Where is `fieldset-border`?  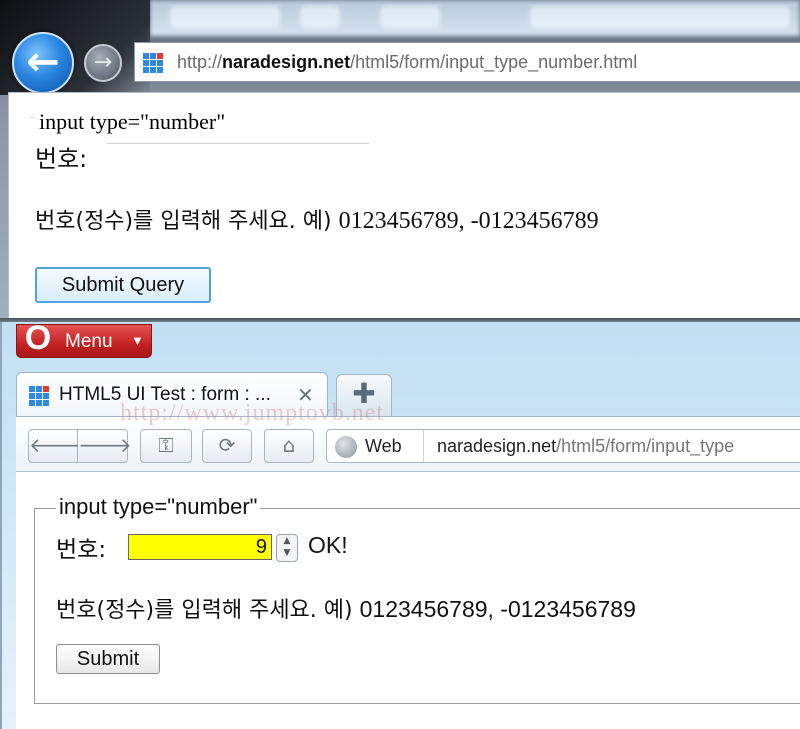
fieldset-border is located at coordinates (32, 117).